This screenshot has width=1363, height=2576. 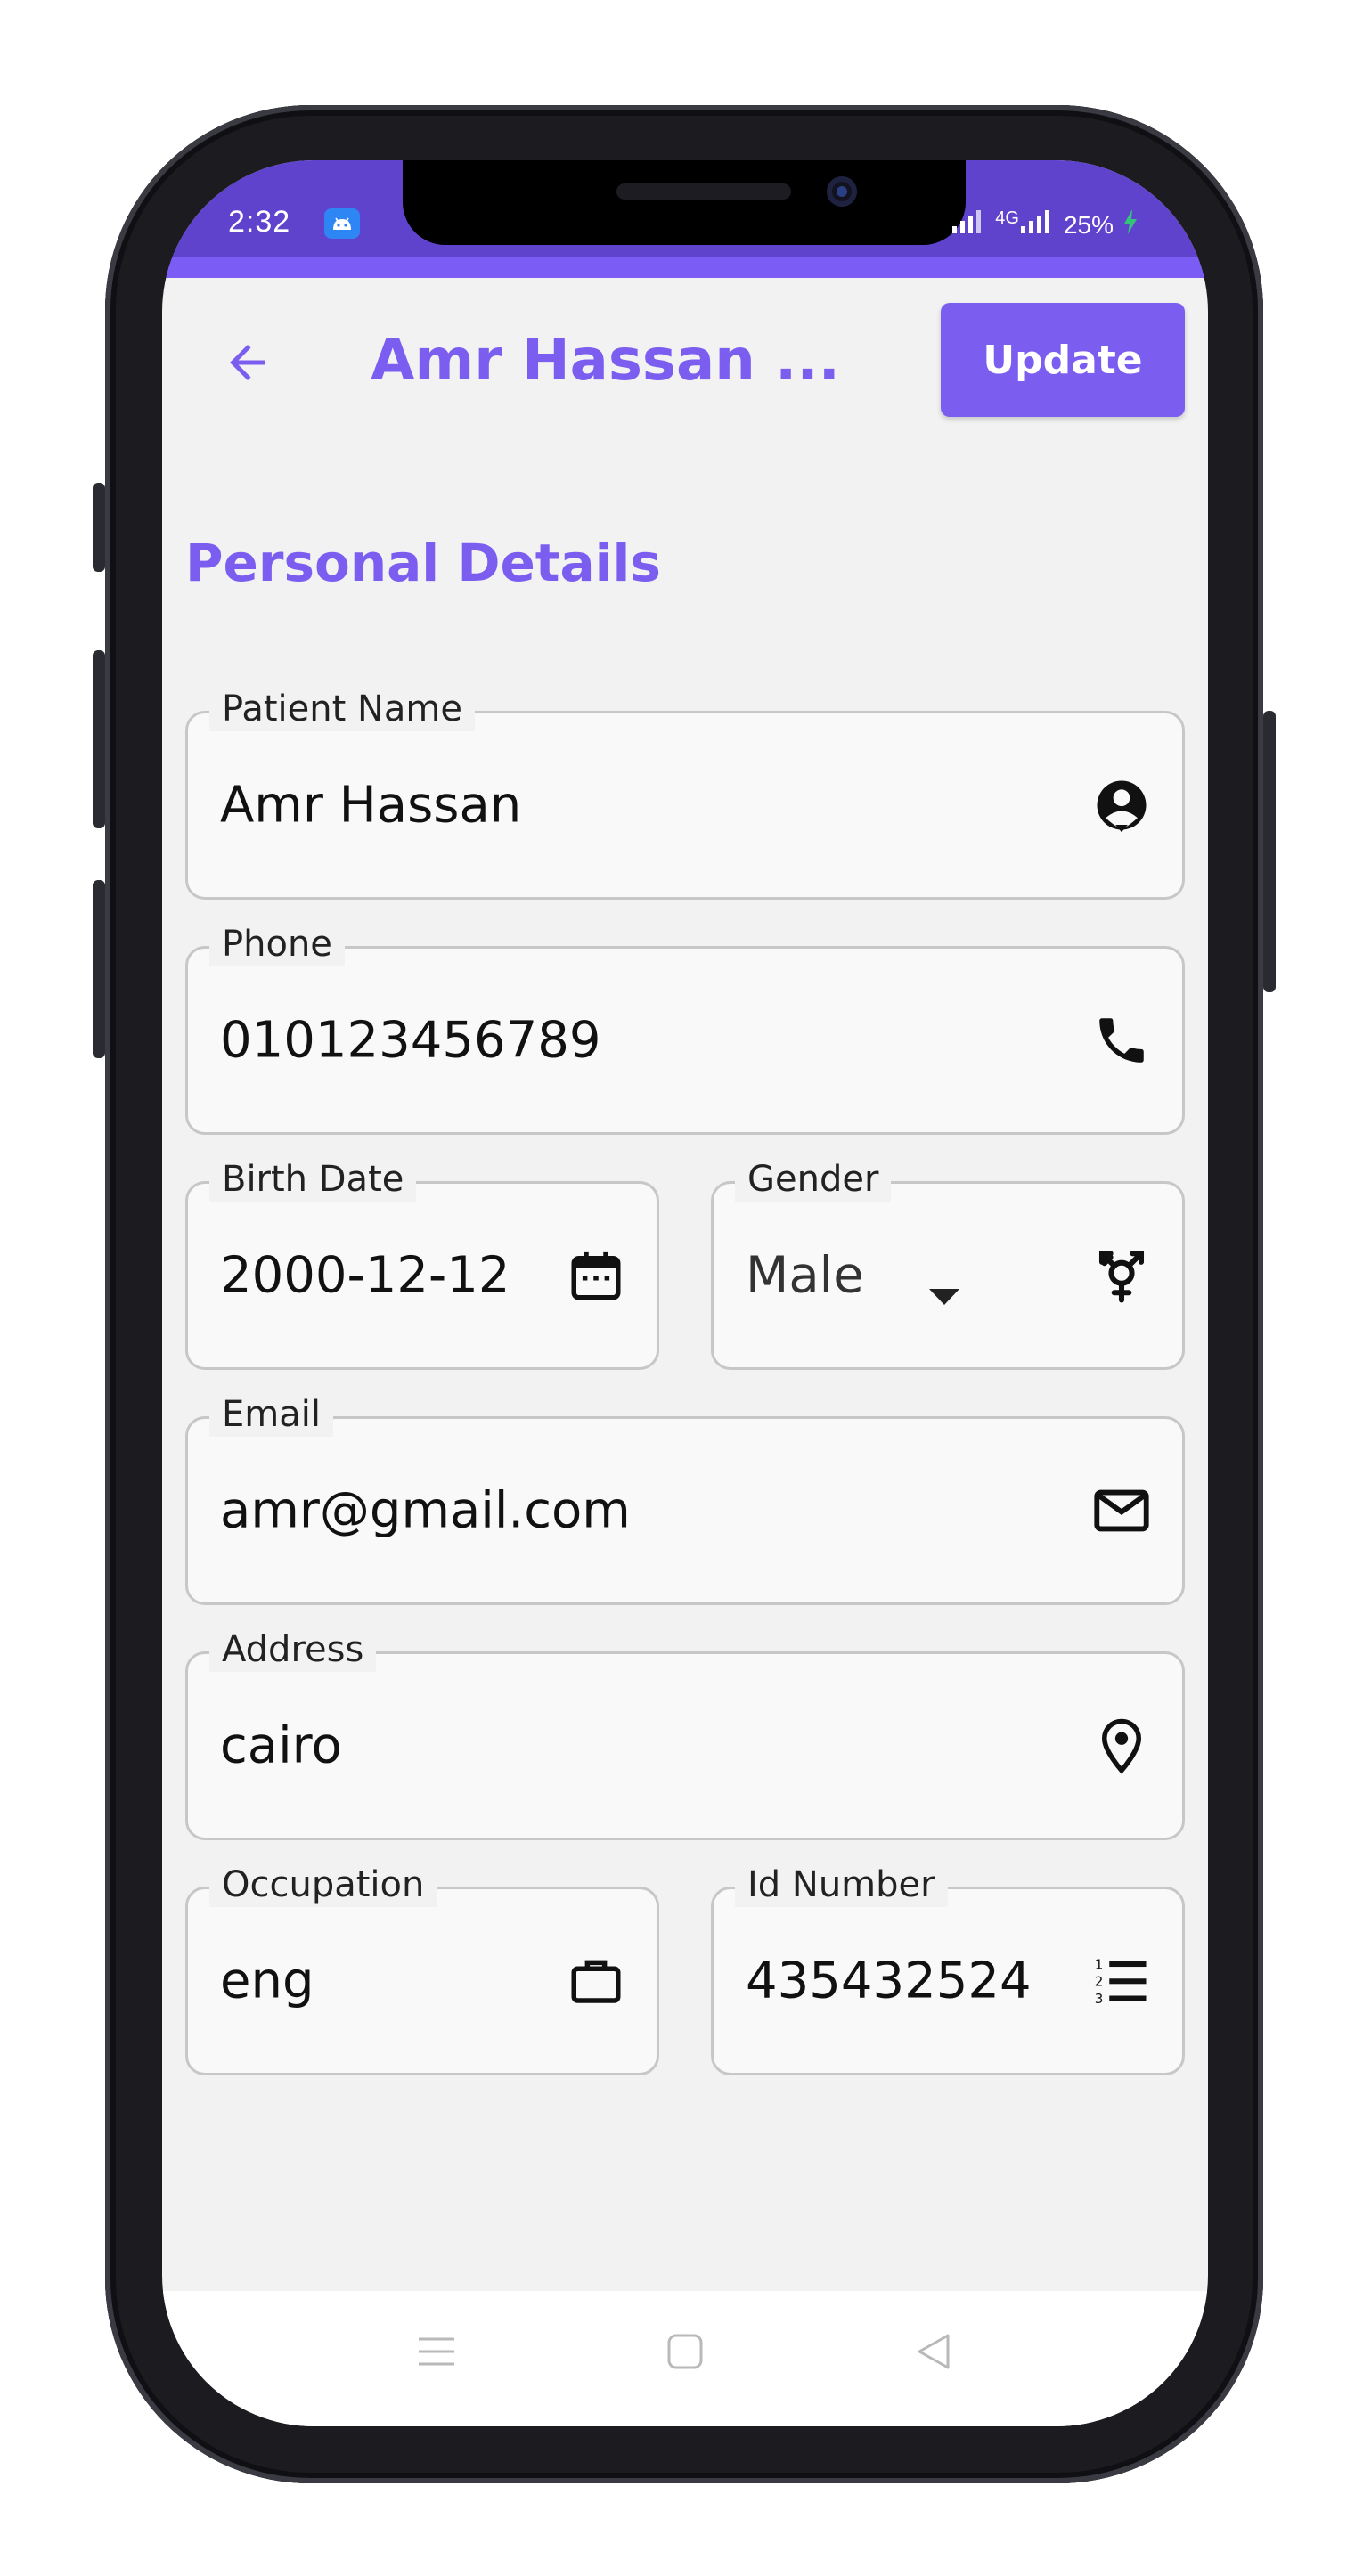 What do you see at coordinates (277, 944) in the screenshot?
I see `phone-label: Phone` at bounding box center [277, 944].